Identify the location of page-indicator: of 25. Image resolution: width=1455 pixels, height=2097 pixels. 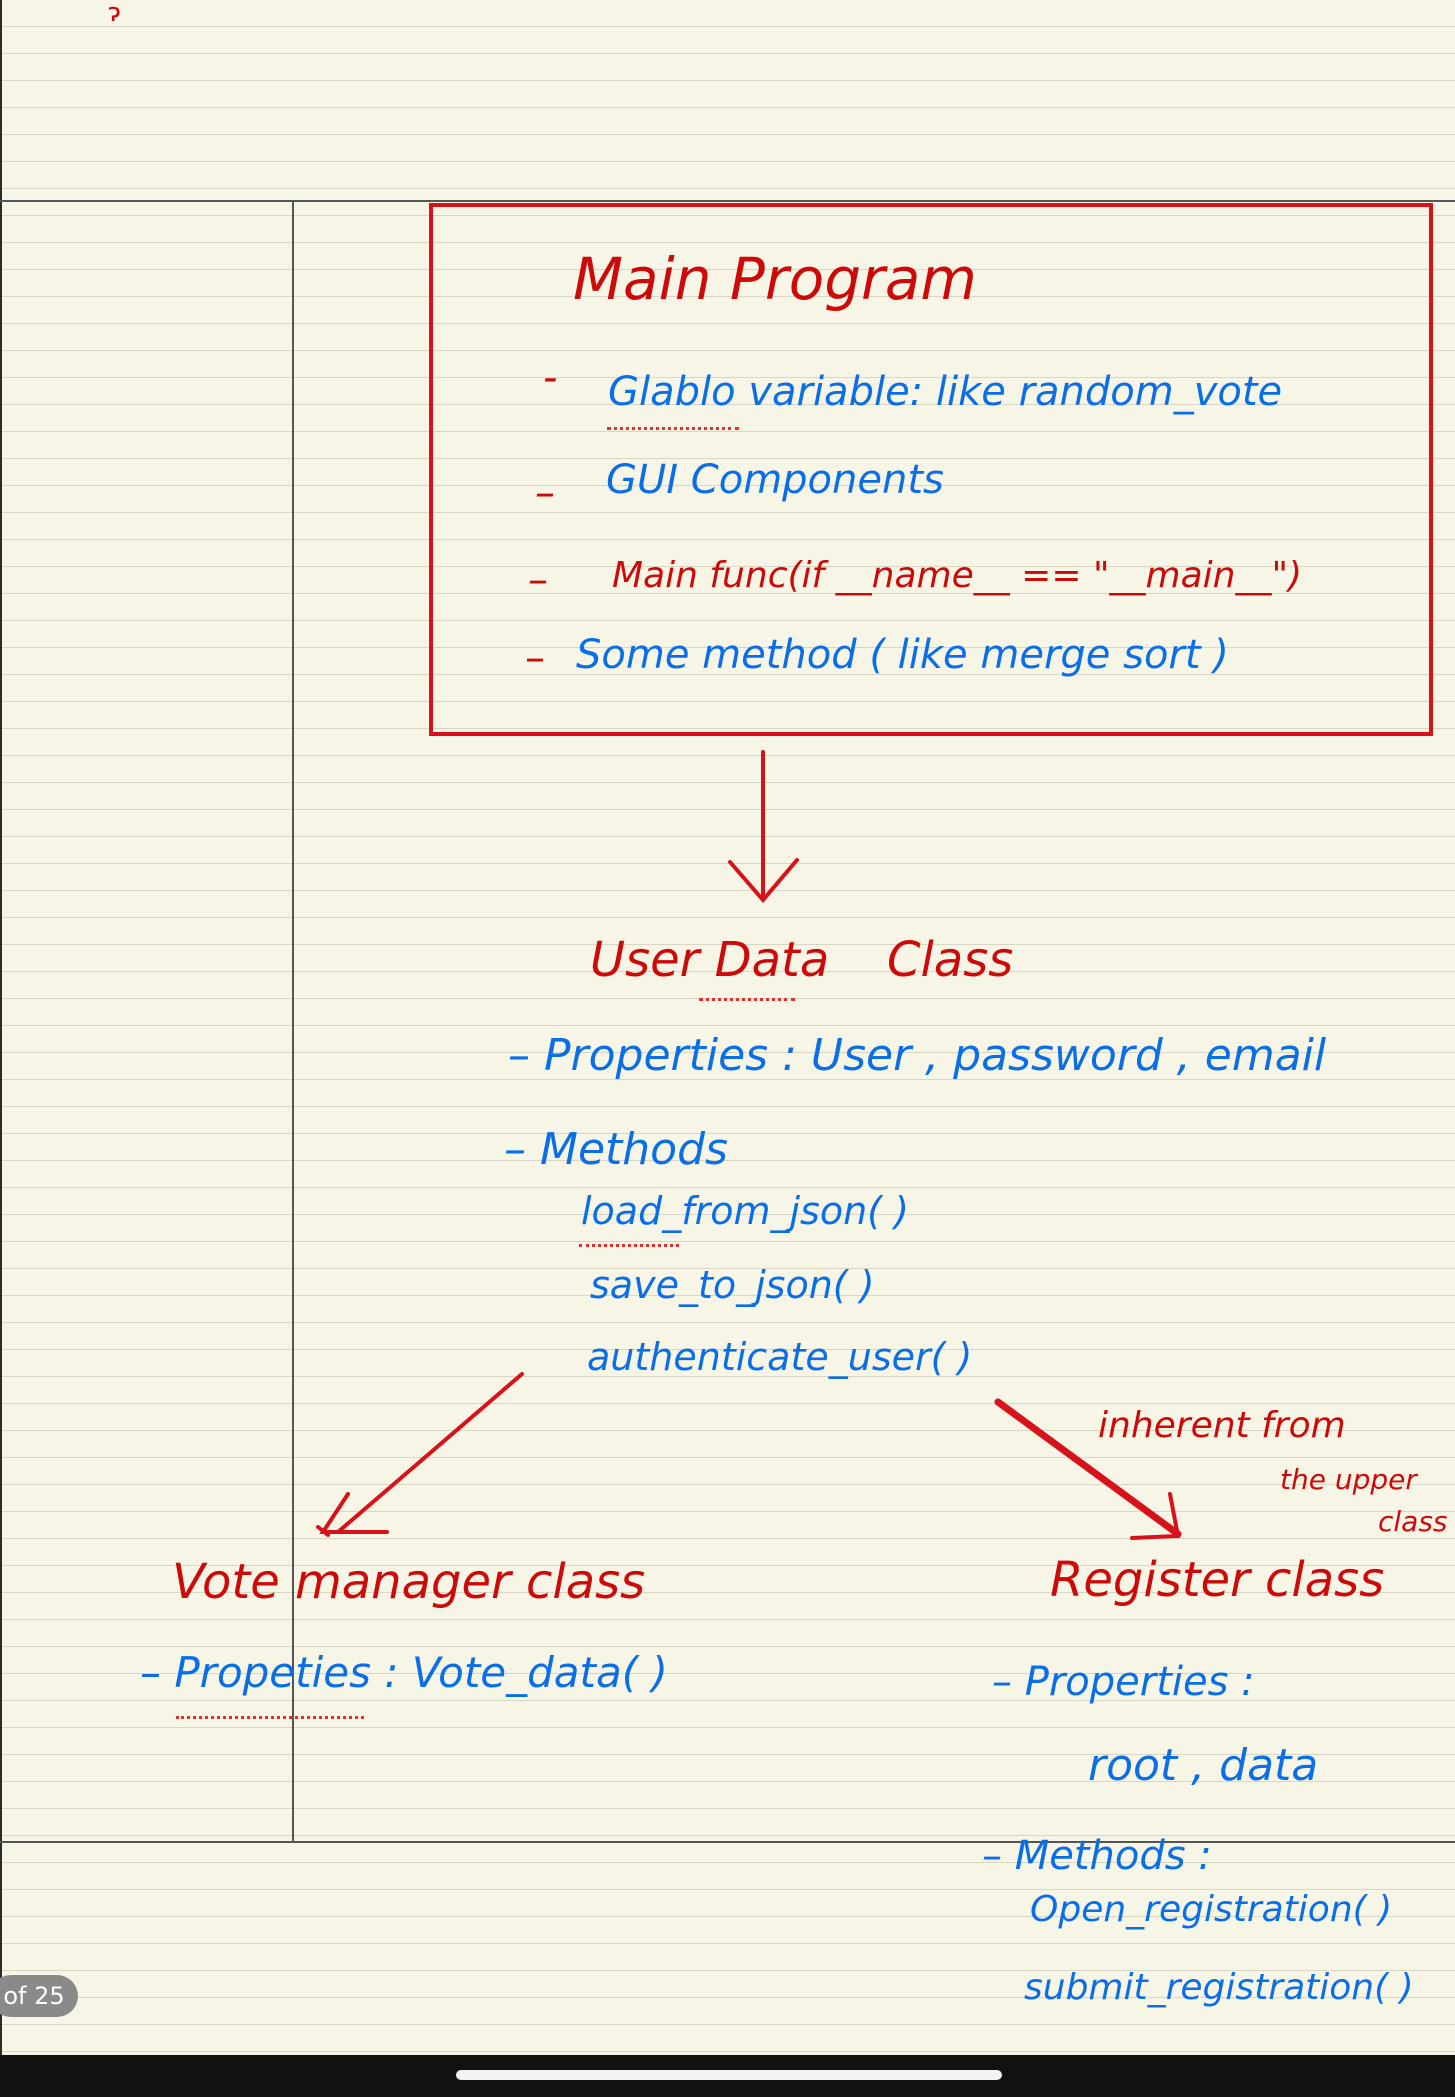
(39, 1996).